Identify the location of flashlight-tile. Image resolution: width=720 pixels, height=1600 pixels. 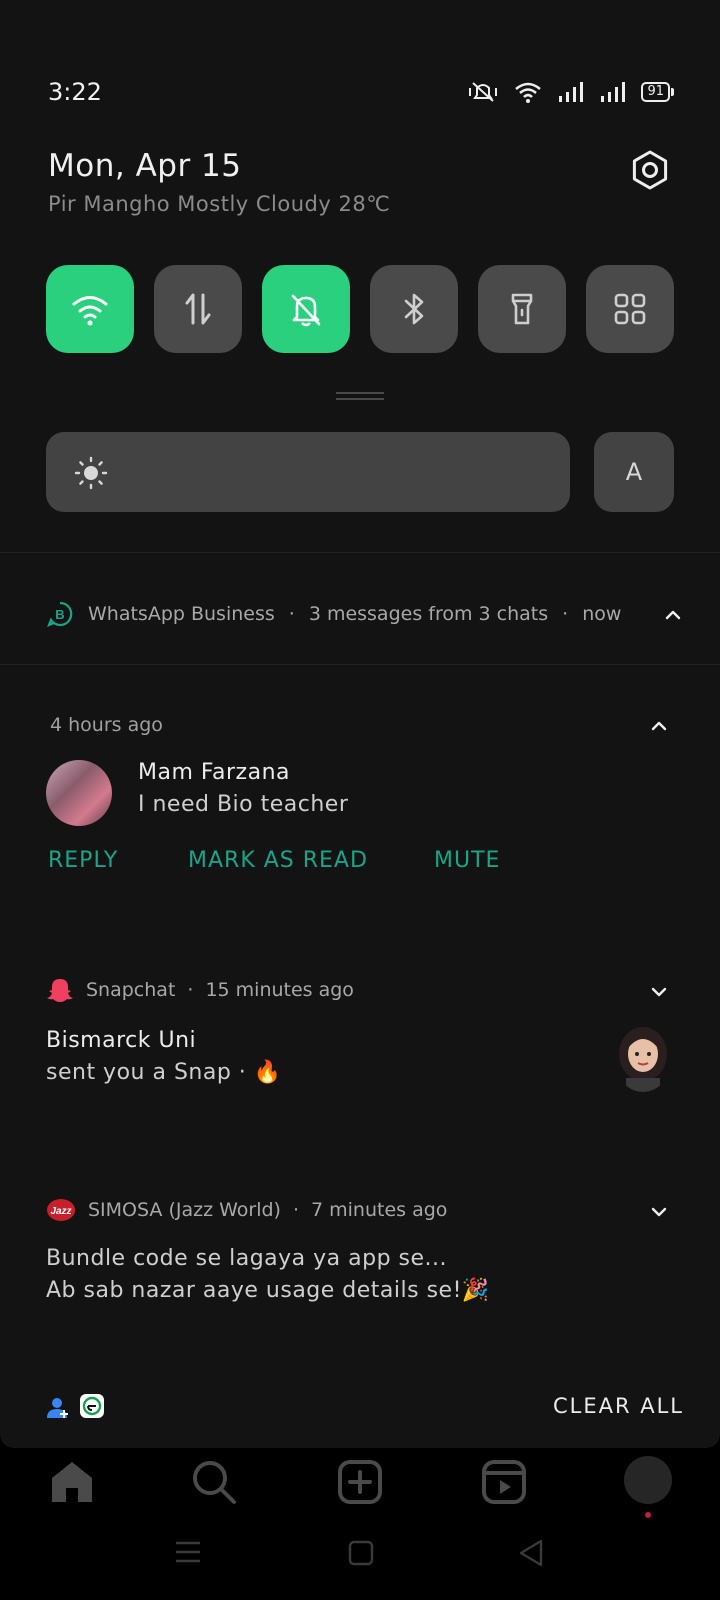
(522, 309).